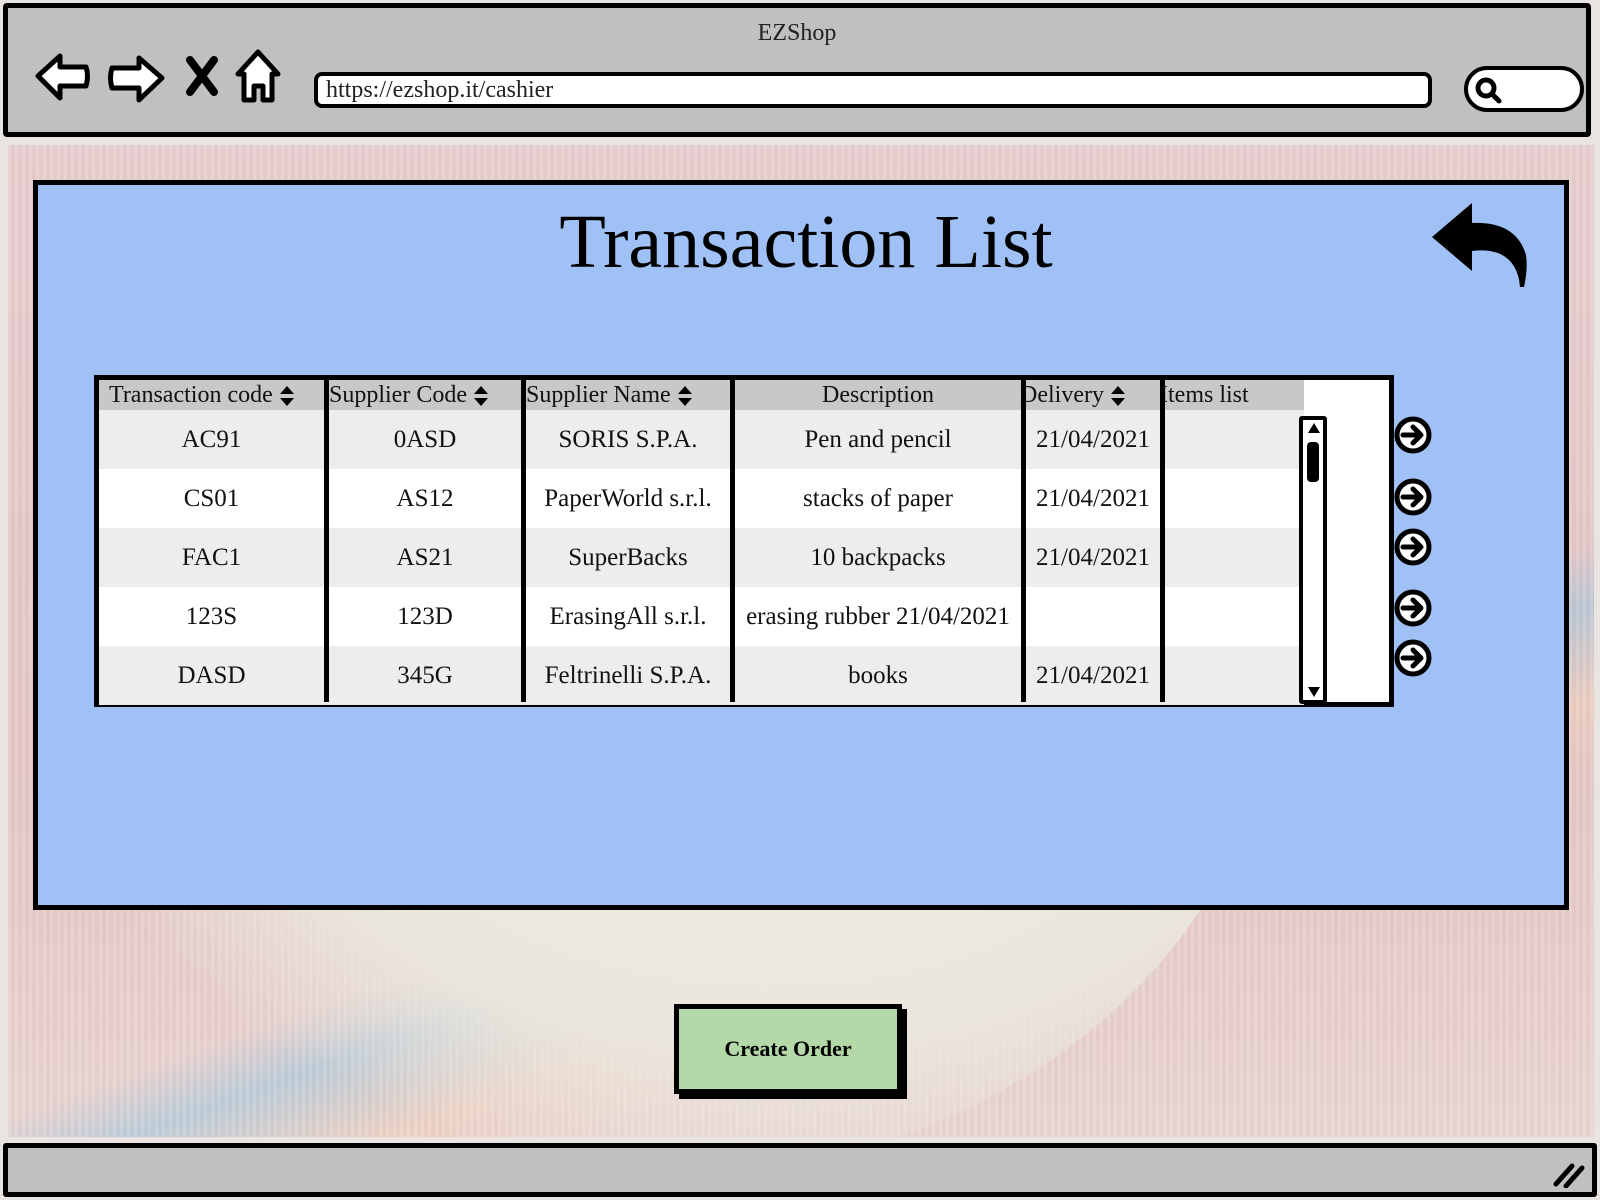 The height and width of the screenshot is (1200, 1600). I want to click on browser-search-input, so click(1524, 89).